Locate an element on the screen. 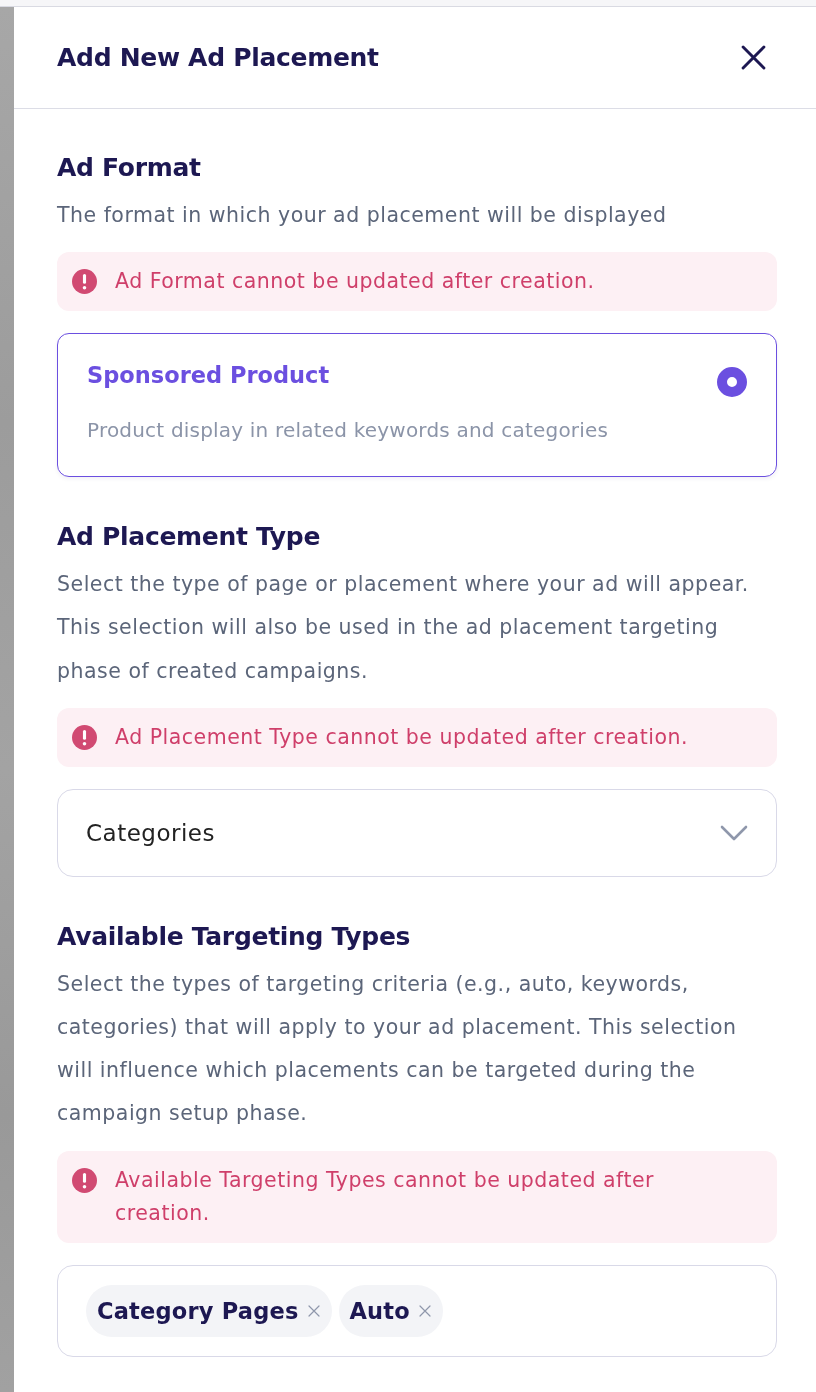  targeting-types-field: Category Pages Auto is located at coordinates (417, 1310).